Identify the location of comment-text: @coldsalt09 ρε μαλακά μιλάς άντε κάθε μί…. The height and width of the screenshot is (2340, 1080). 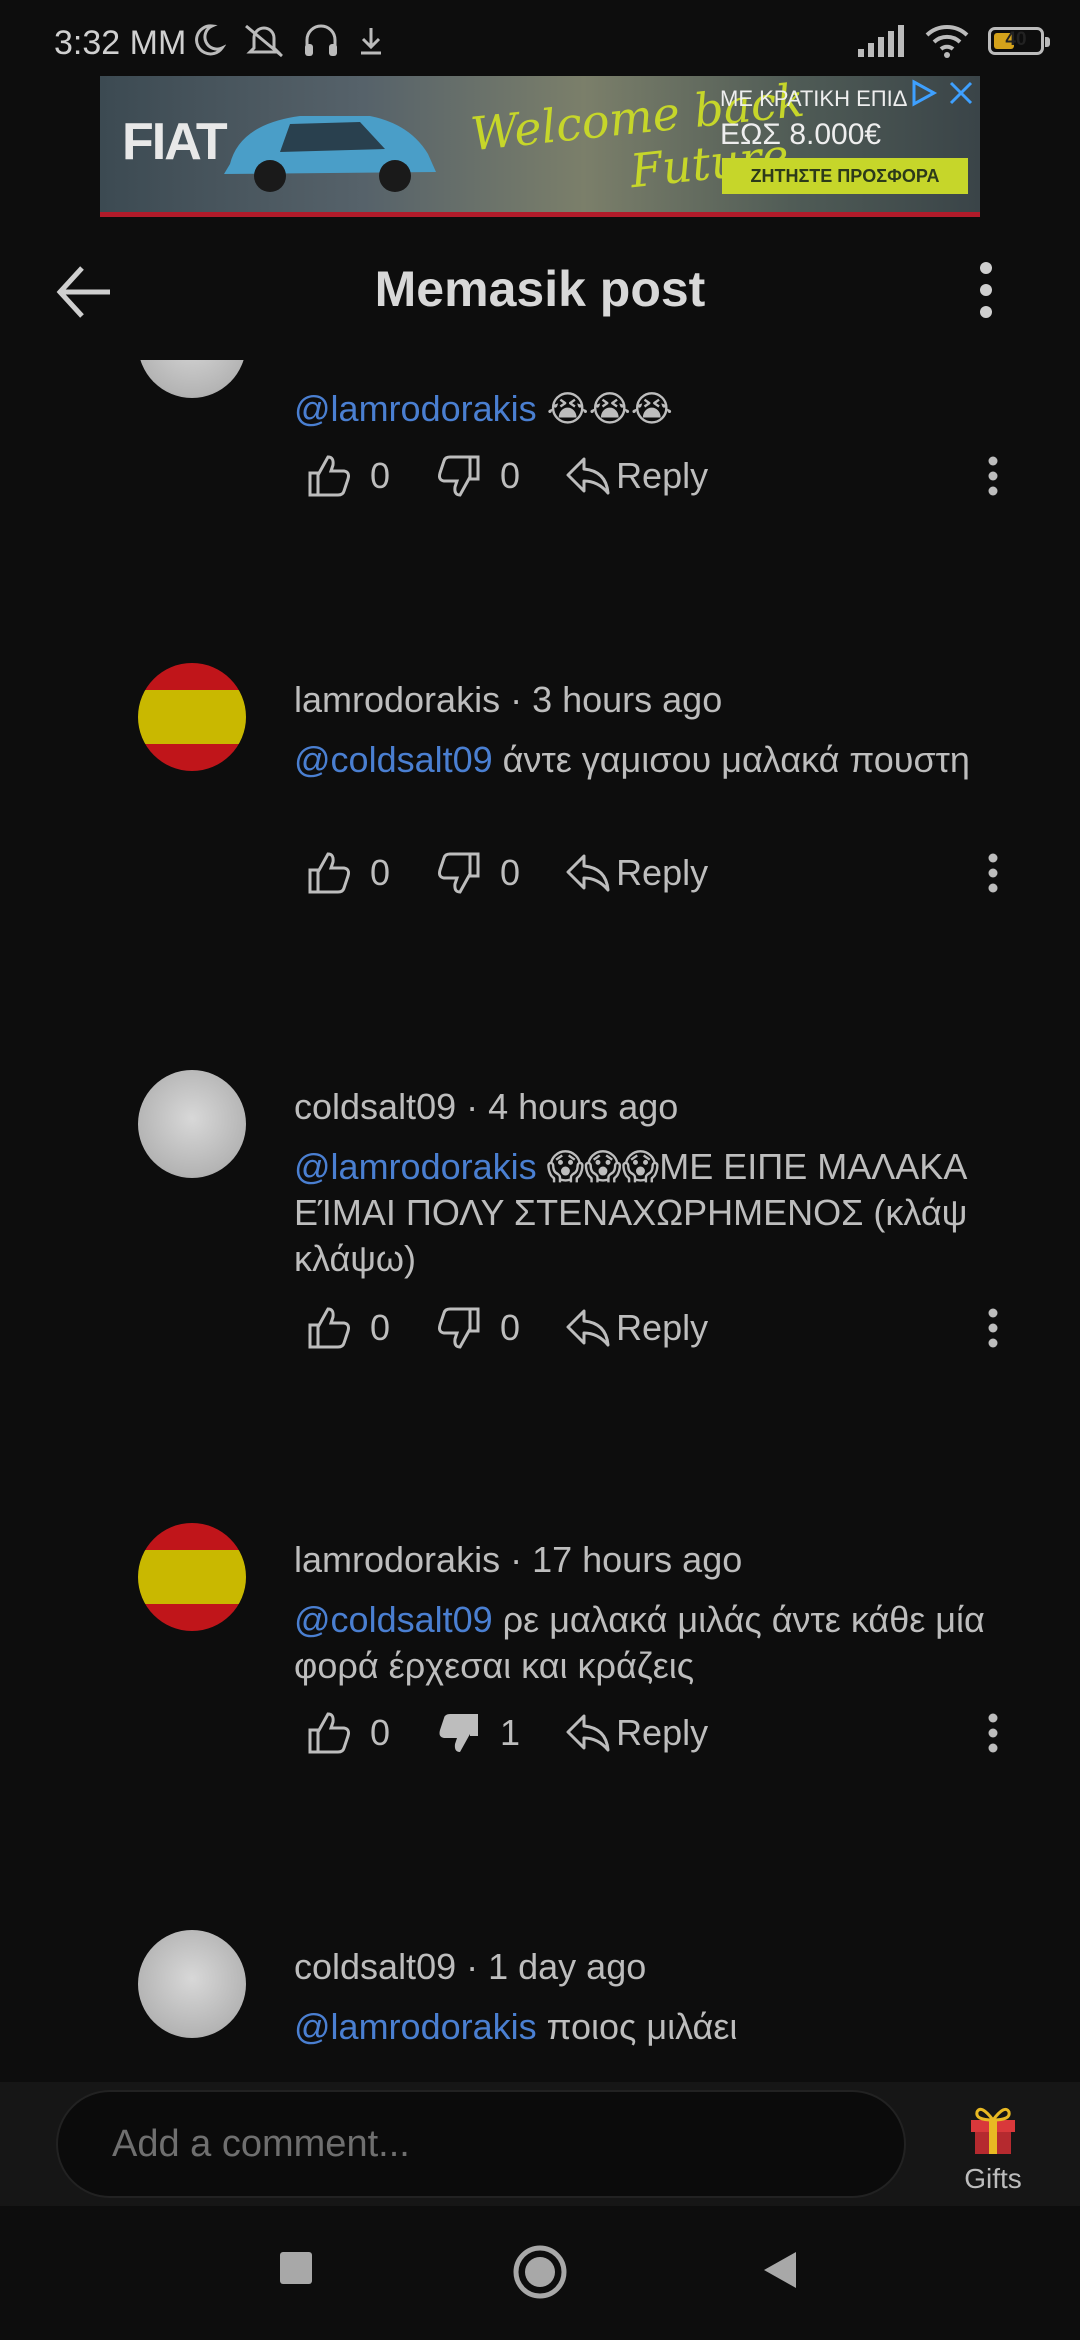
(639, 1642).